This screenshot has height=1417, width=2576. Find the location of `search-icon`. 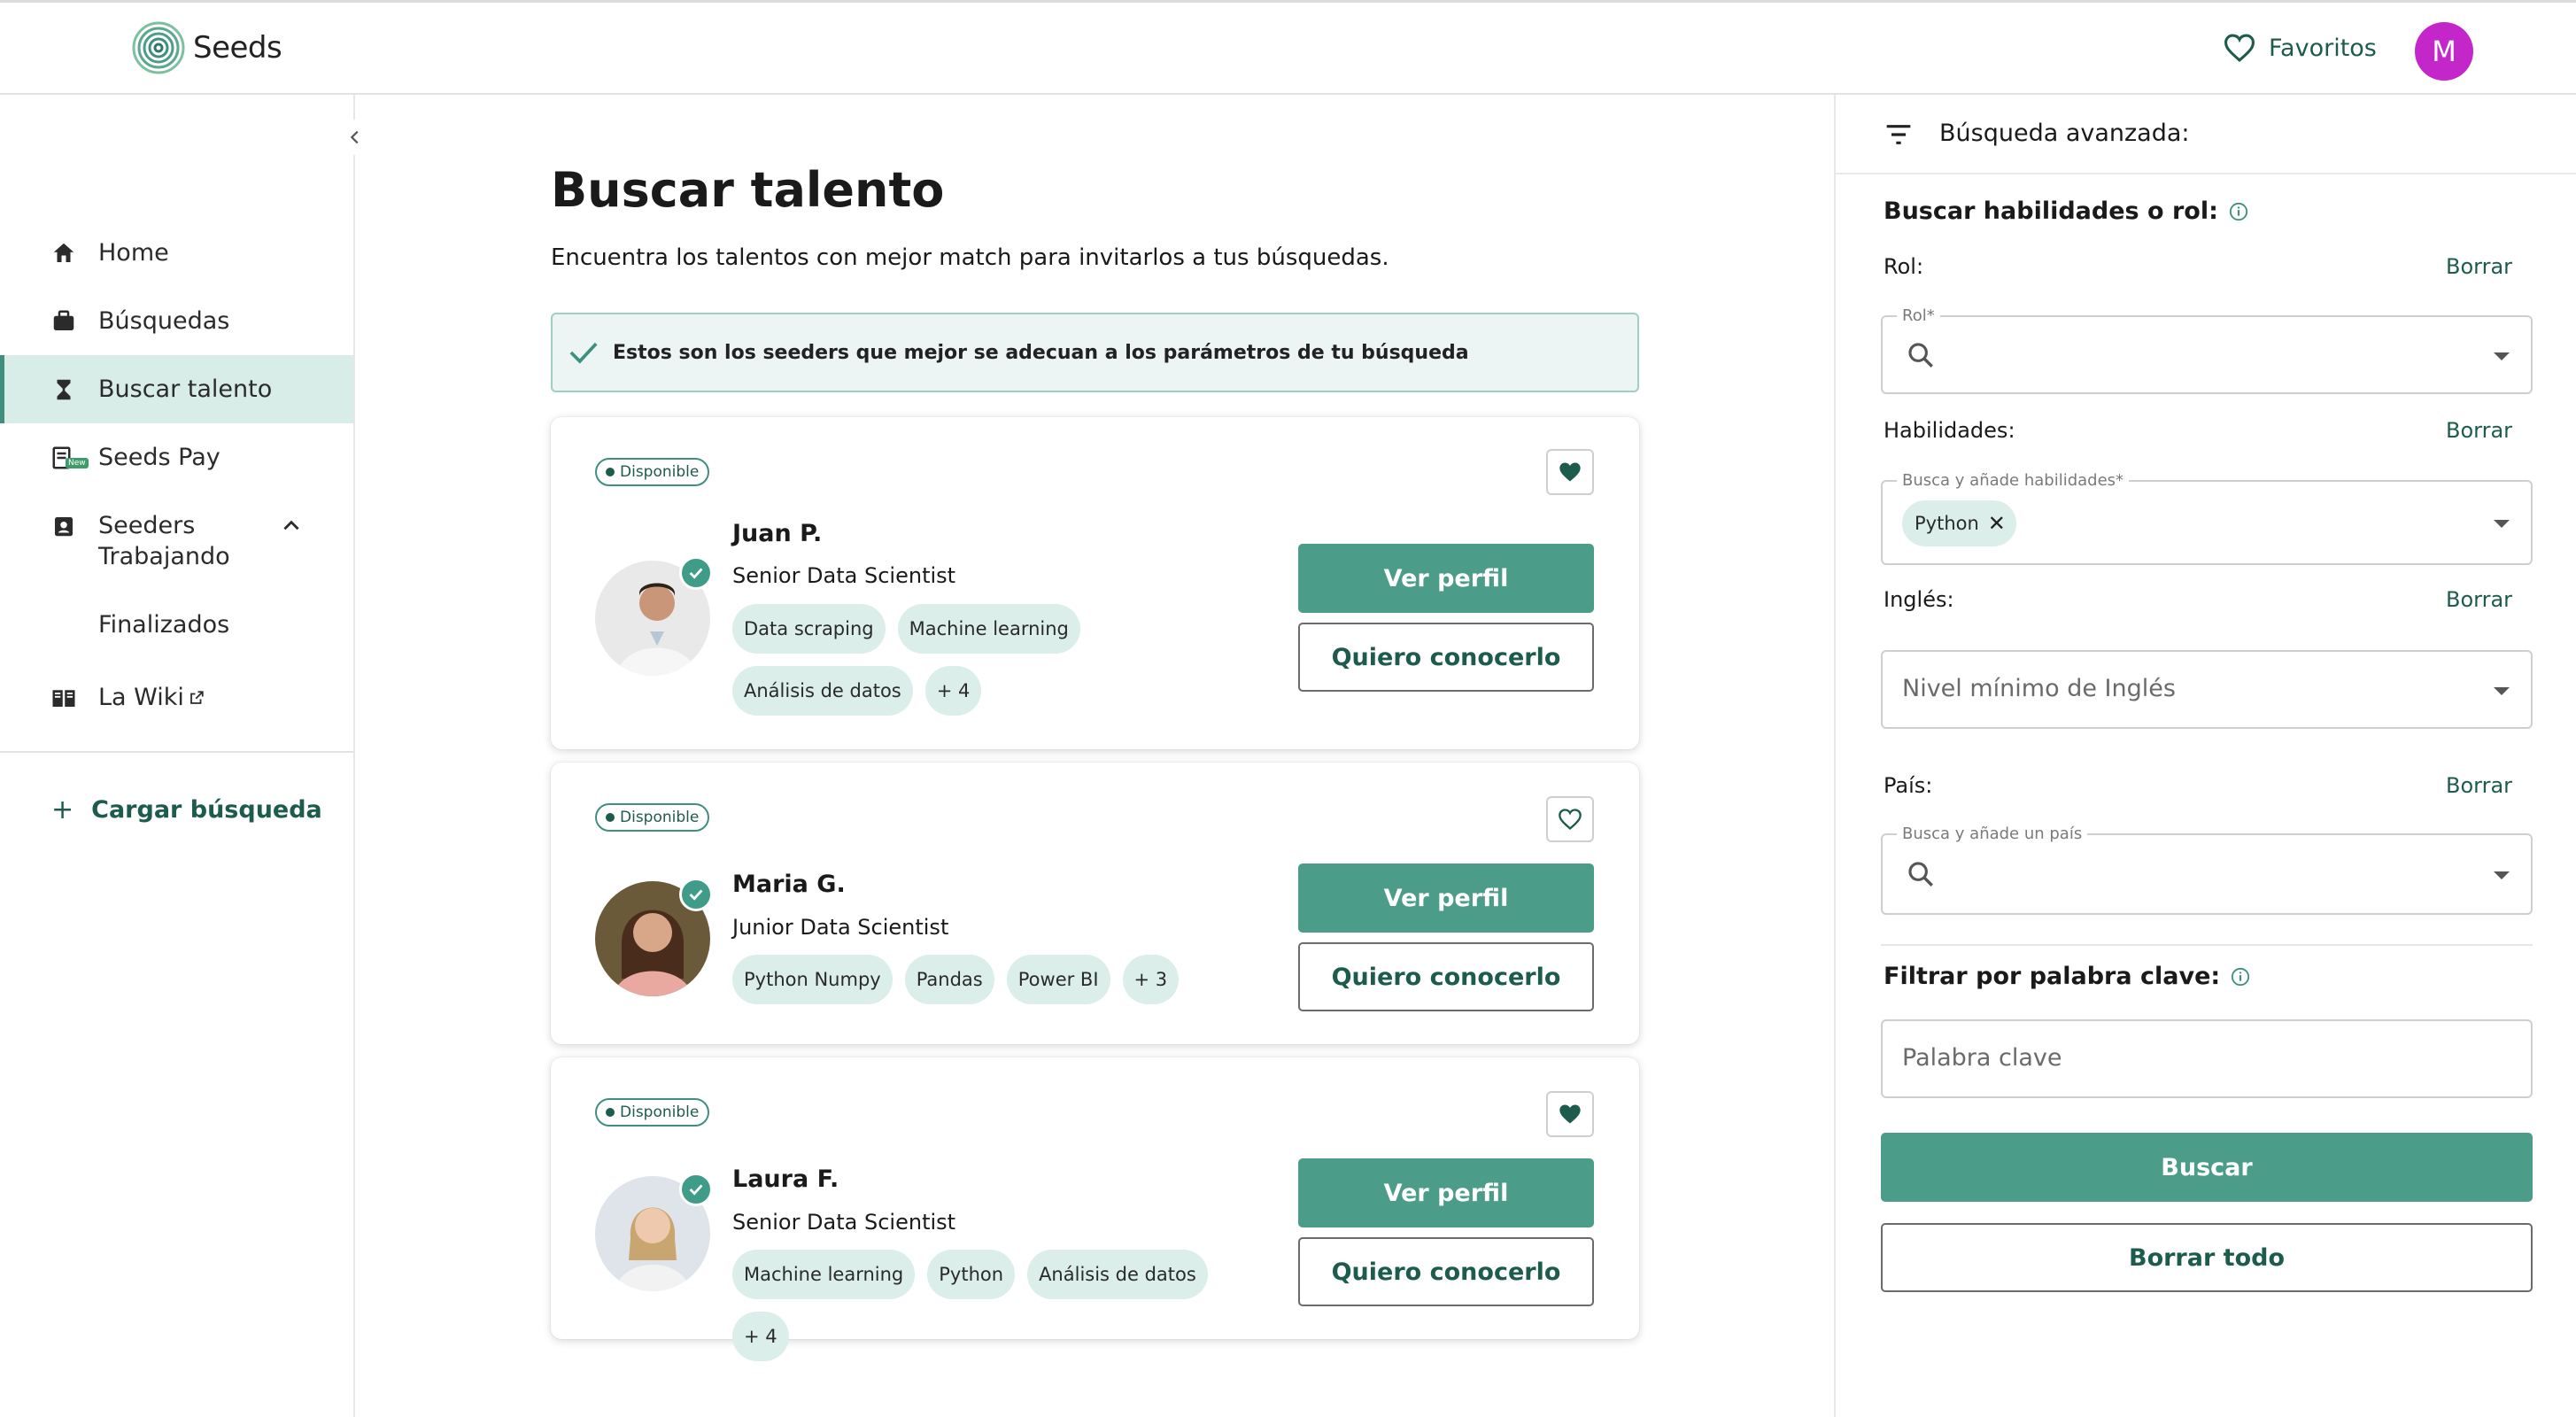

search-icon is located at coordinates (1920, 356).